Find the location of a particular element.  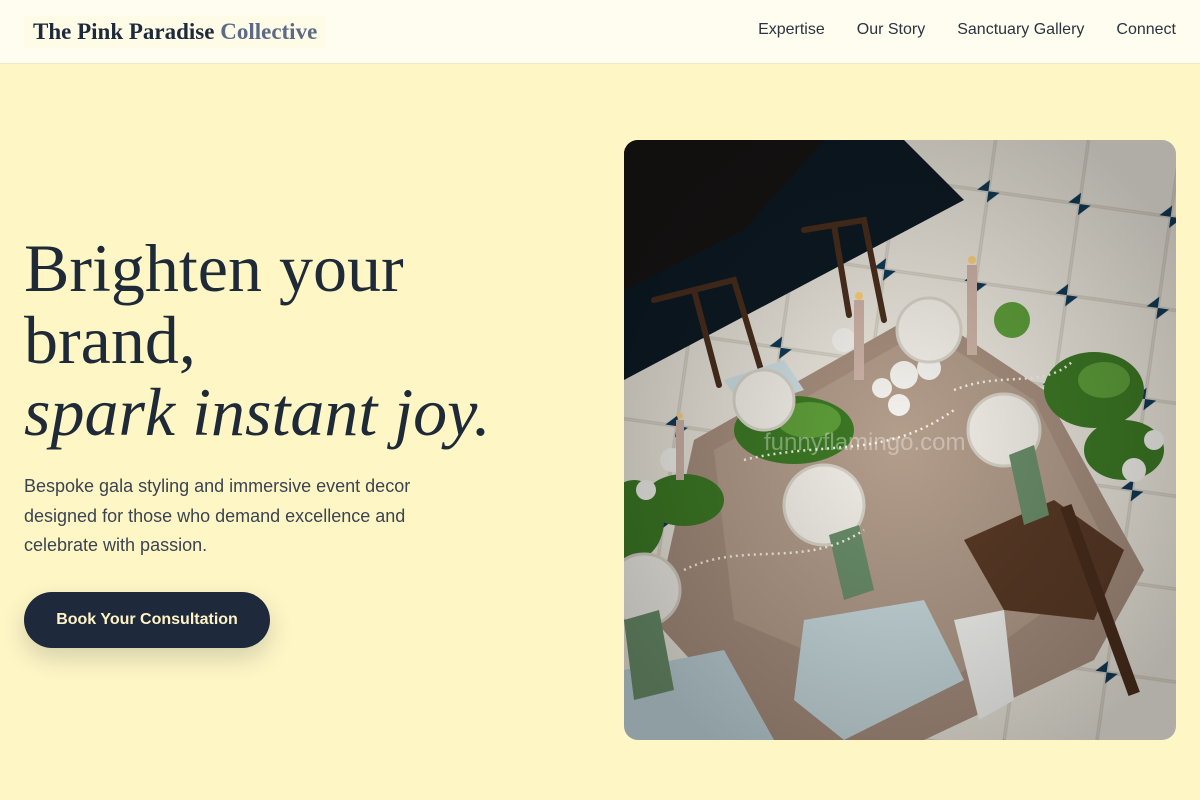

brand-name-accent: Collective is located at coordinates (269, 31).